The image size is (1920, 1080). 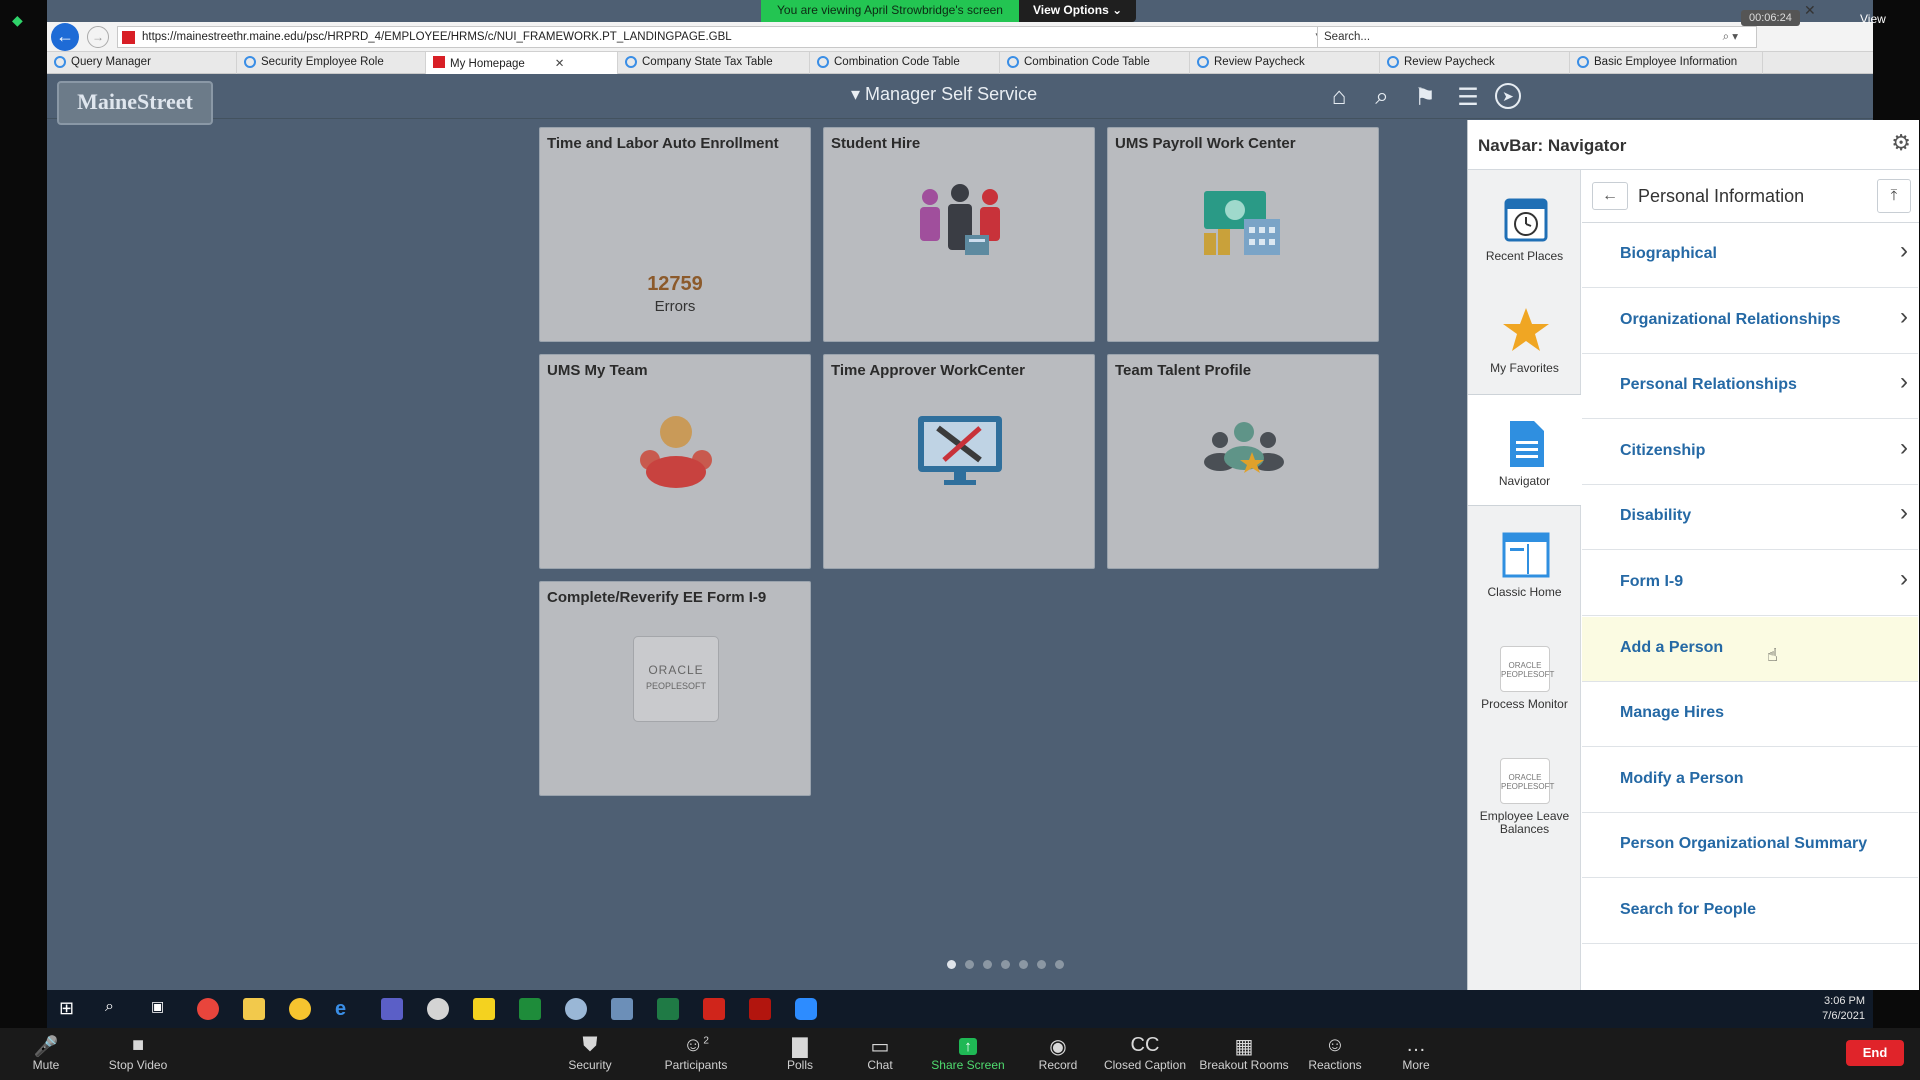 What do you see at coordinates (65, 37) in the screenshot?
I see `back-button: ←` at bounding box center [65, 37].